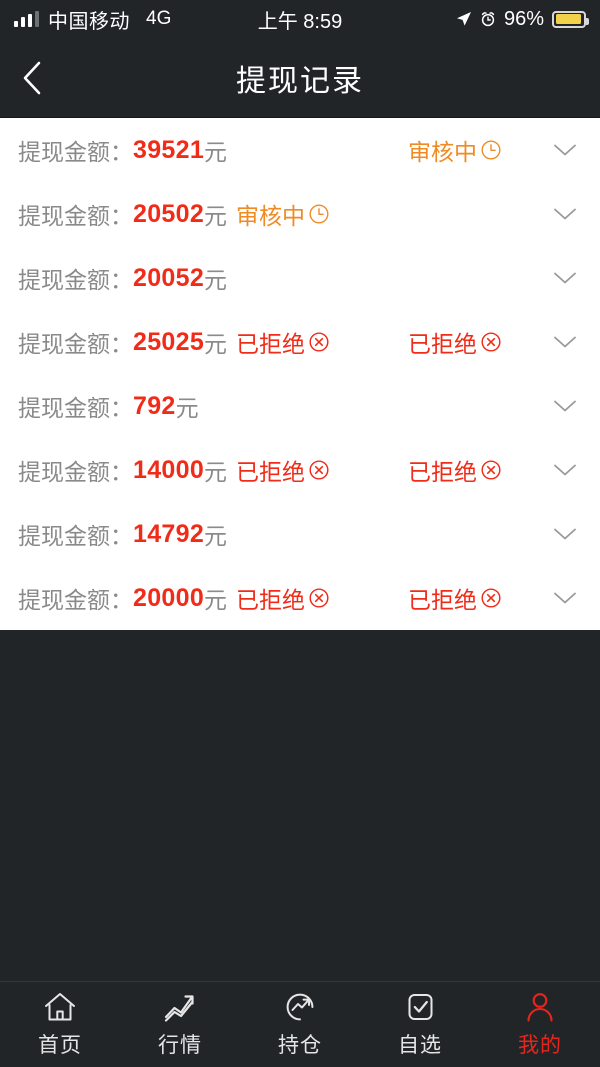 The image size is (600, 1067). What do you see at coordinates (89, 21) in the screenshot?
I see `carrier-label: 中国移动` at bounding box center [89, 21].